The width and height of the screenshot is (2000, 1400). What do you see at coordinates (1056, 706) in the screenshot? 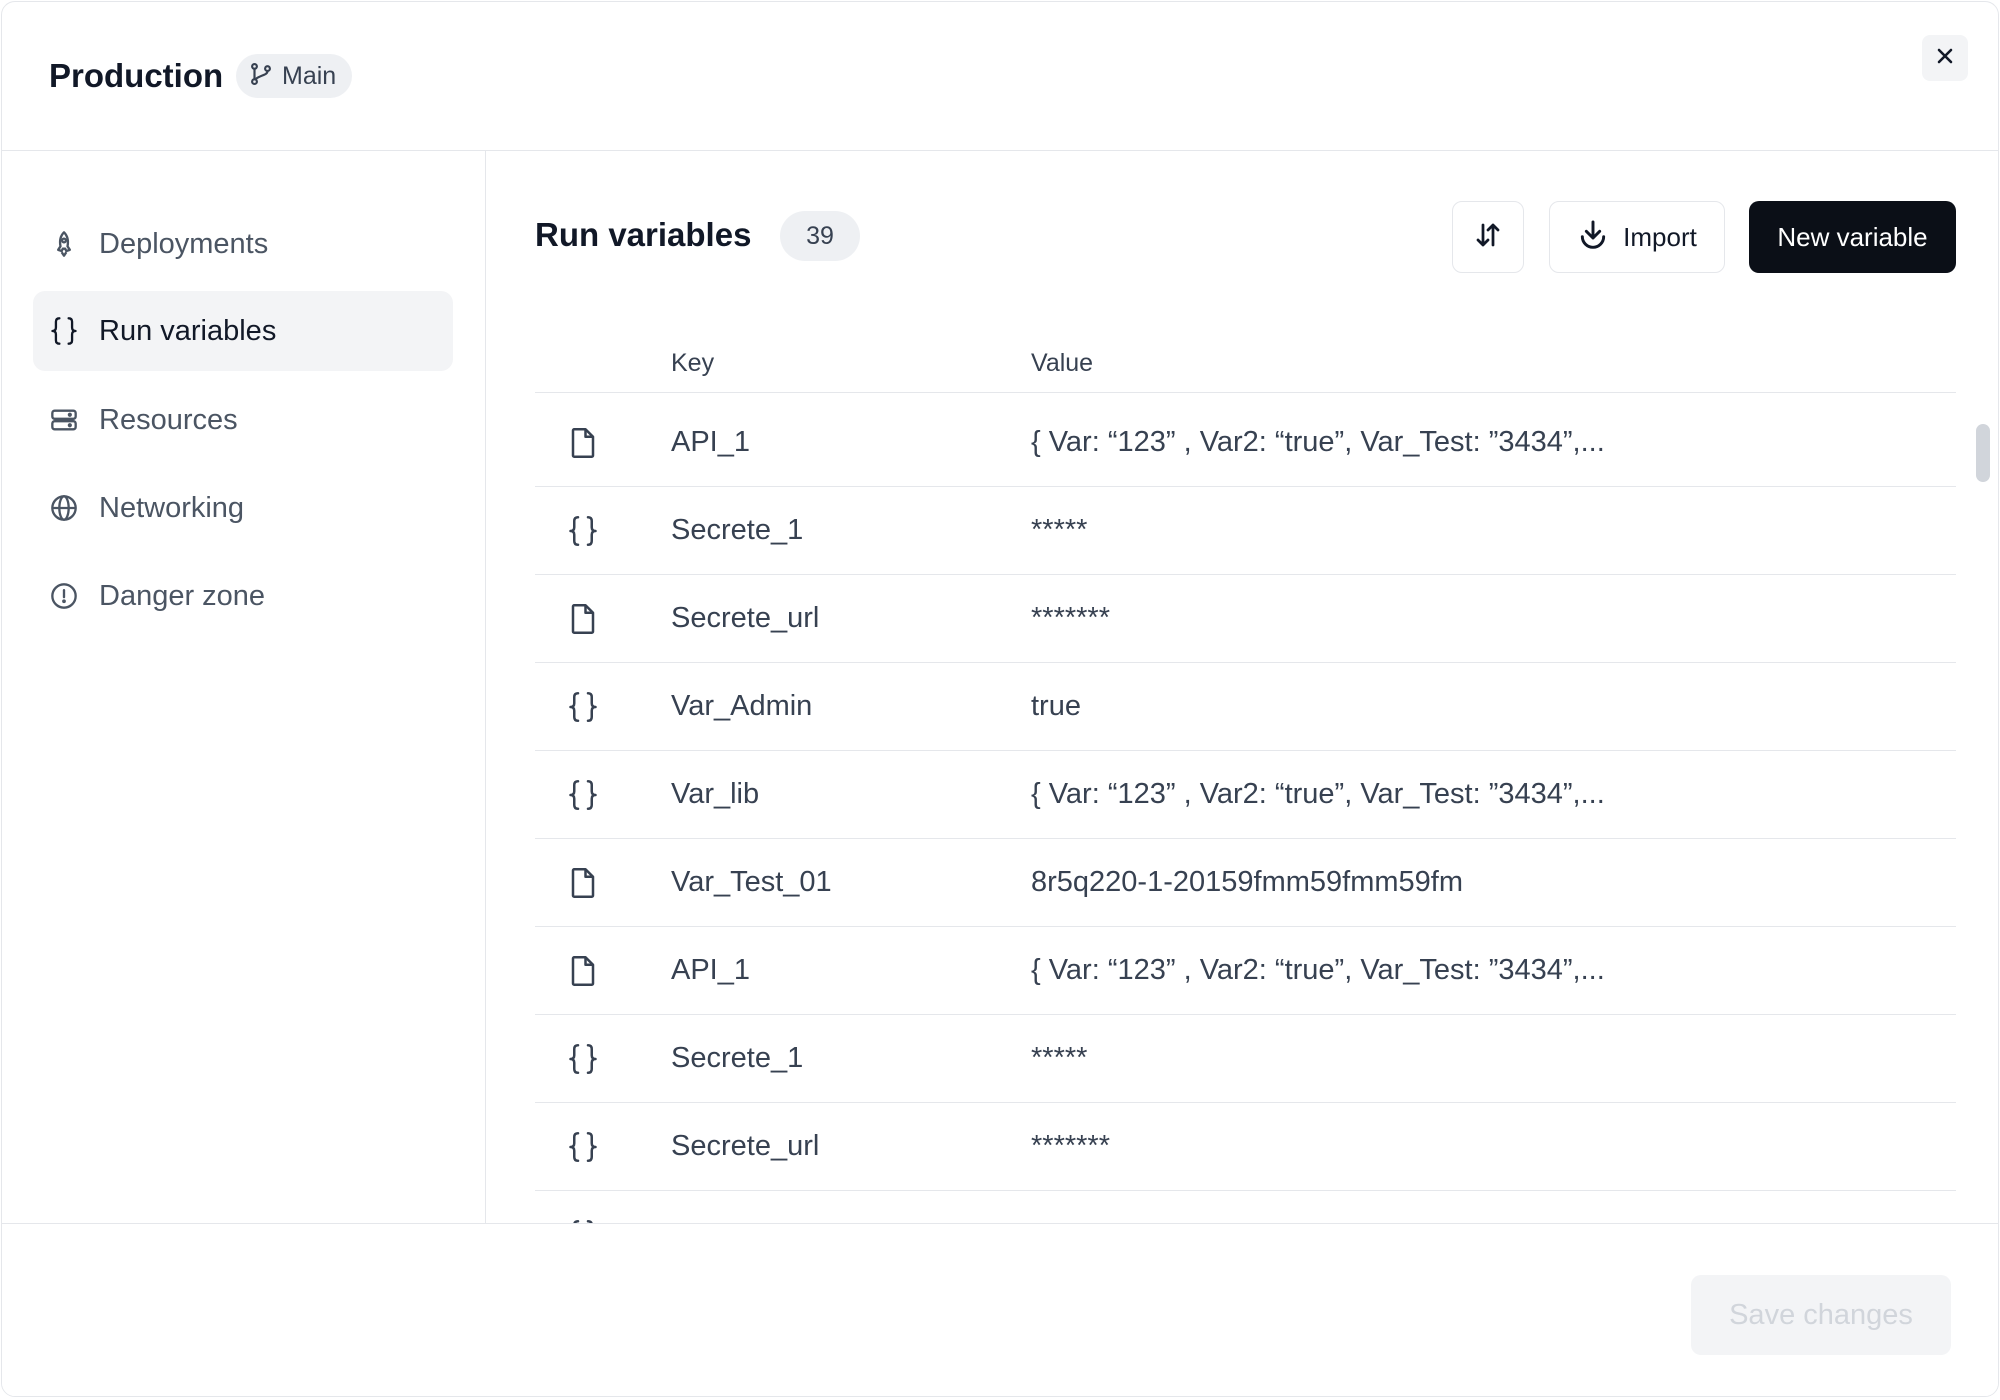
I see `variable-value: true` at bounding box center [1056, 706].